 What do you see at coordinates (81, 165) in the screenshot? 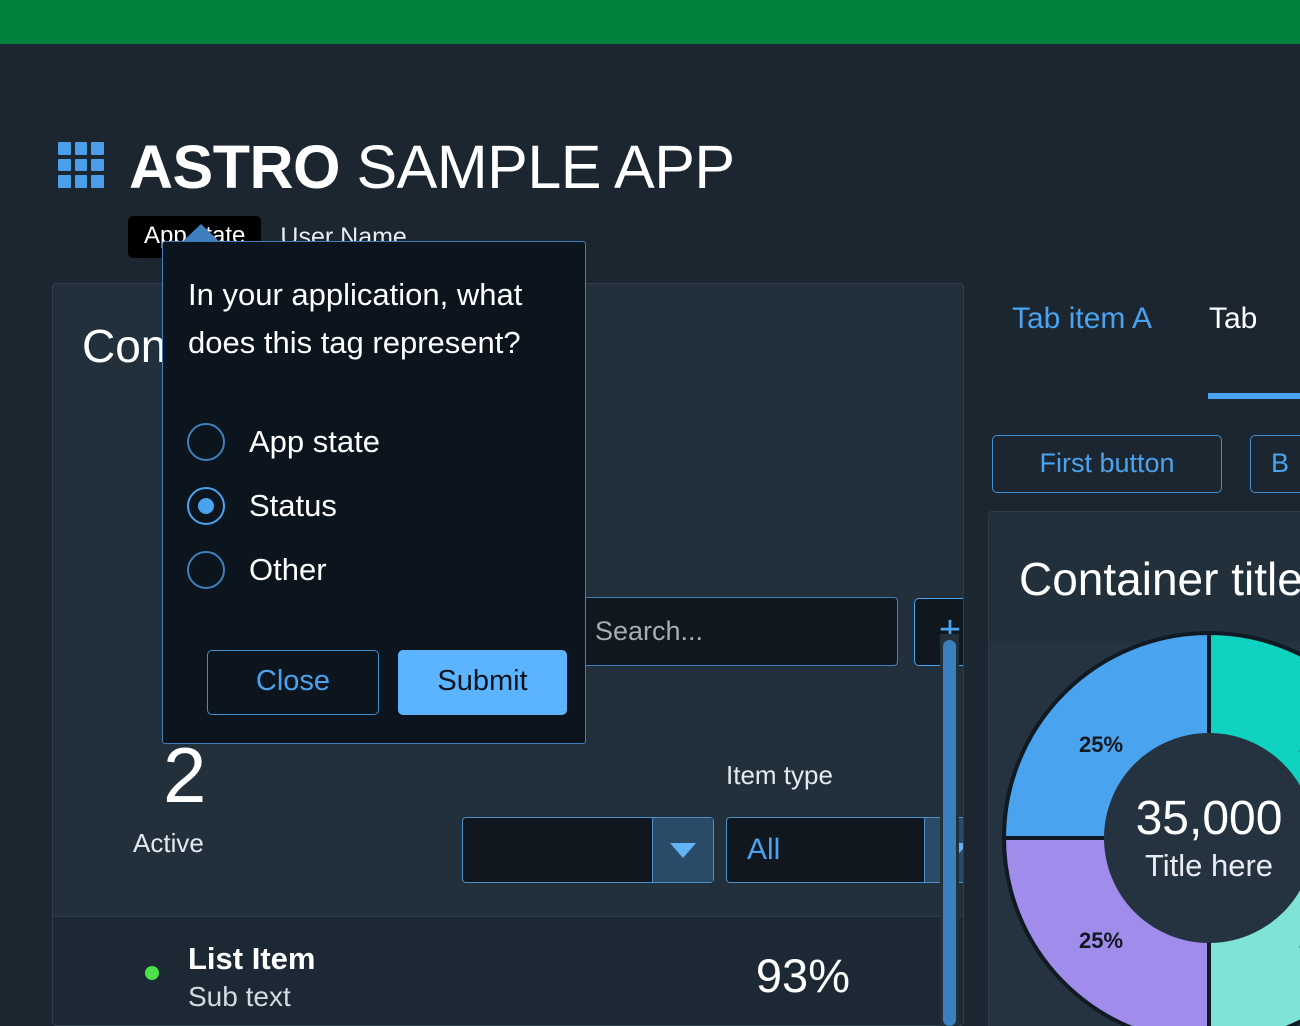
I see `grid-apps-icon` at bounding box center [81, 165].